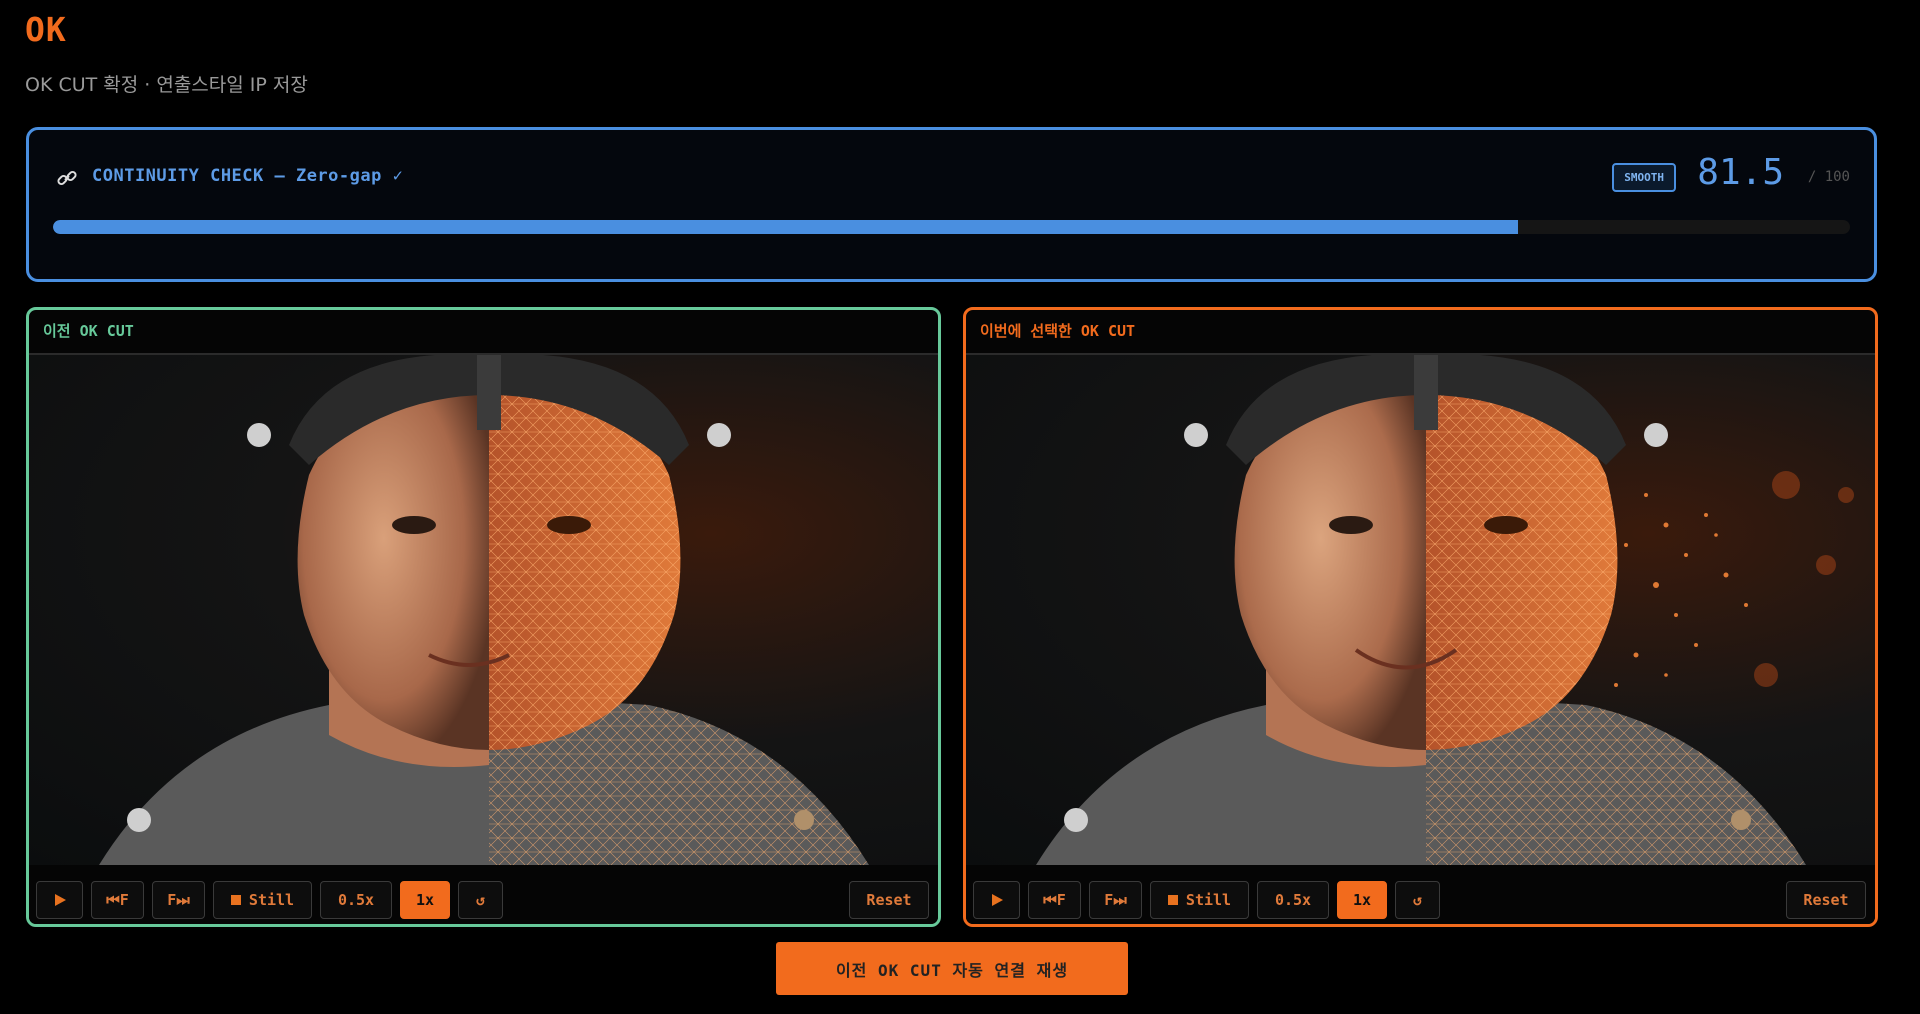  I want to click on panel-title: 이전 OK CUT, so click(483, 332).